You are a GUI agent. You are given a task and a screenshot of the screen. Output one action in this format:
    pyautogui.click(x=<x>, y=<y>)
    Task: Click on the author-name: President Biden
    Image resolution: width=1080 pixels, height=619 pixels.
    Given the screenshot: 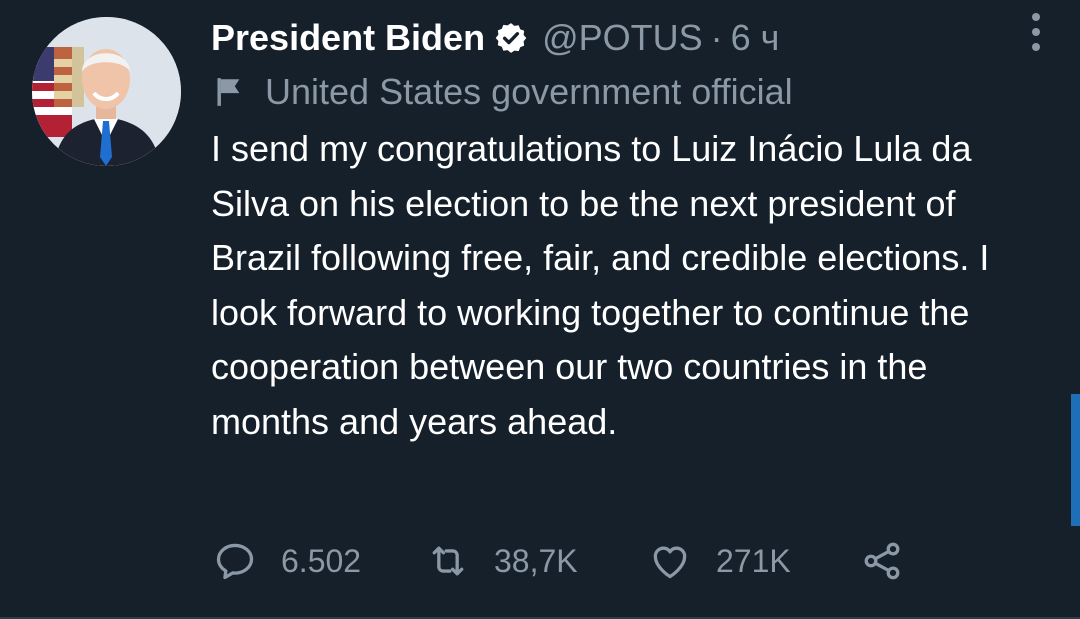 What is the action you would take?
    pyautogui.click(x=348, y=38)
    